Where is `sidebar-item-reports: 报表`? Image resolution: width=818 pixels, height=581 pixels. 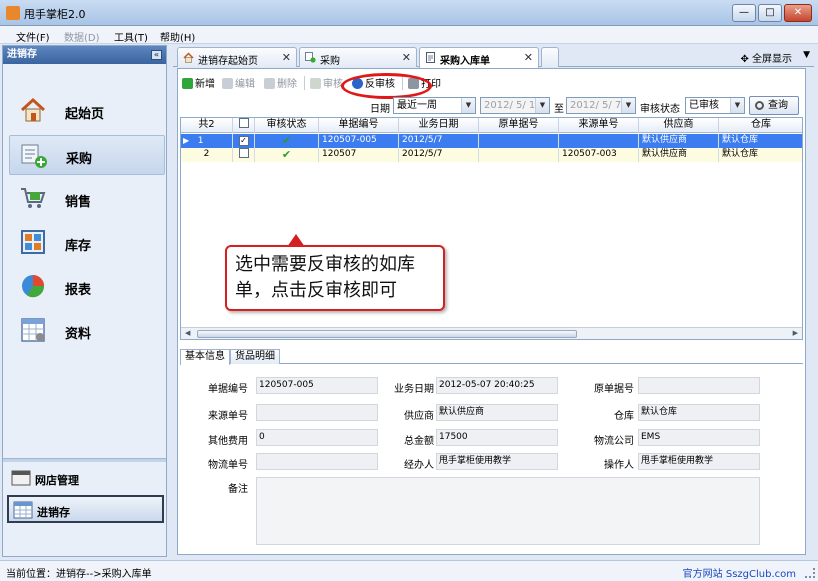
sidebar-item-reports: 报表 is located at coordinates (87, 287).